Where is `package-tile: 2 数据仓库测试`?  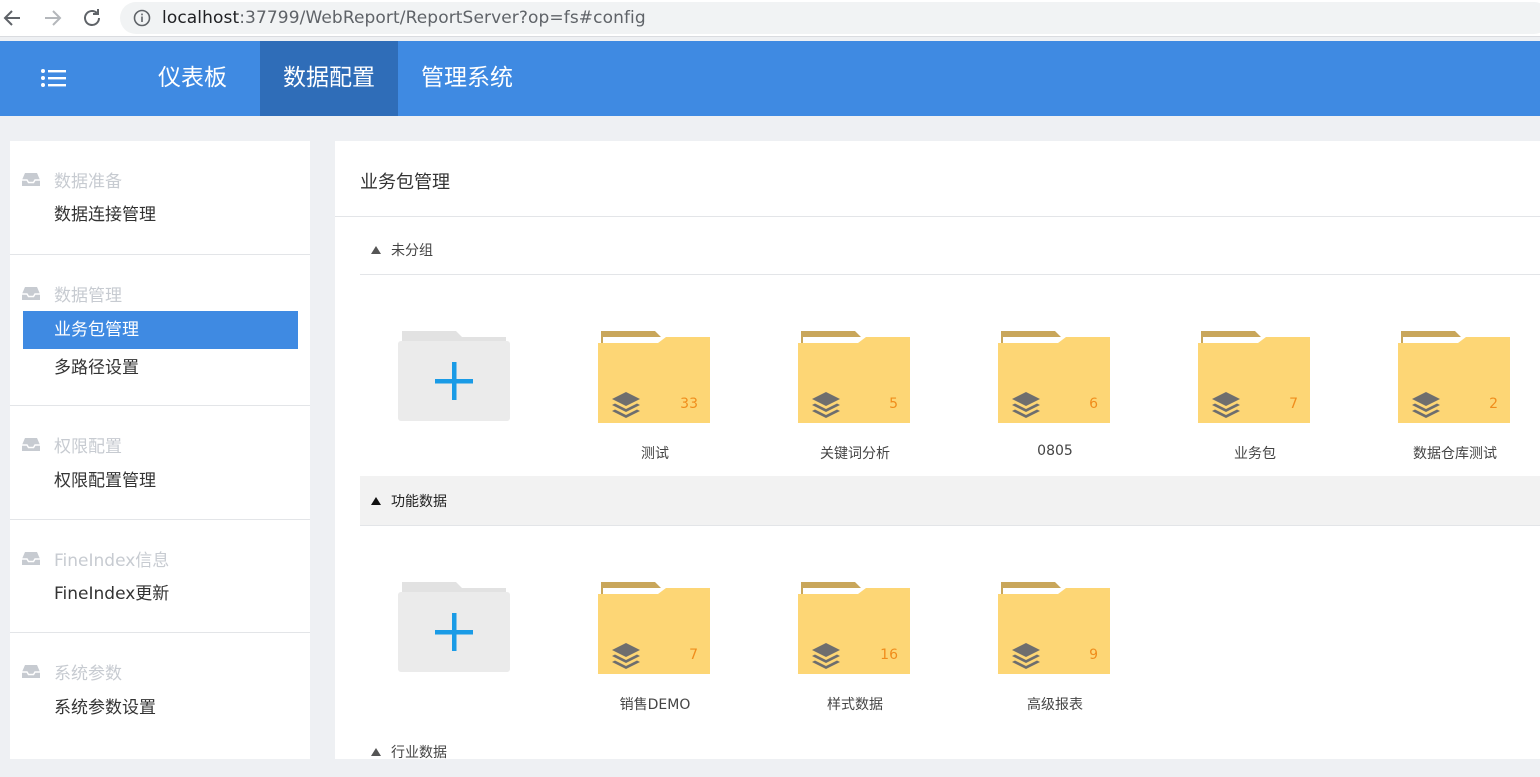
package-tile: 2 数据仓库测试 is located at coordinates (1440, 399).